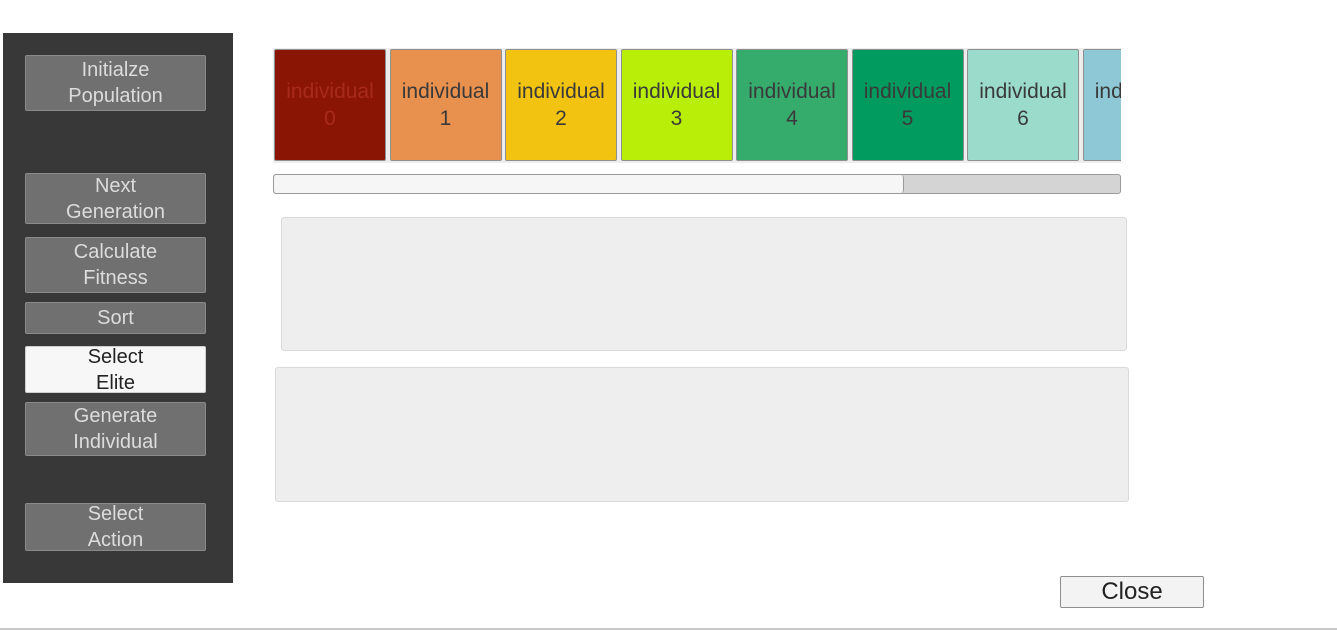  Describe the element at coordinates (589, 184) in the screenshot. I see `scrollbar-thumb` at that location.